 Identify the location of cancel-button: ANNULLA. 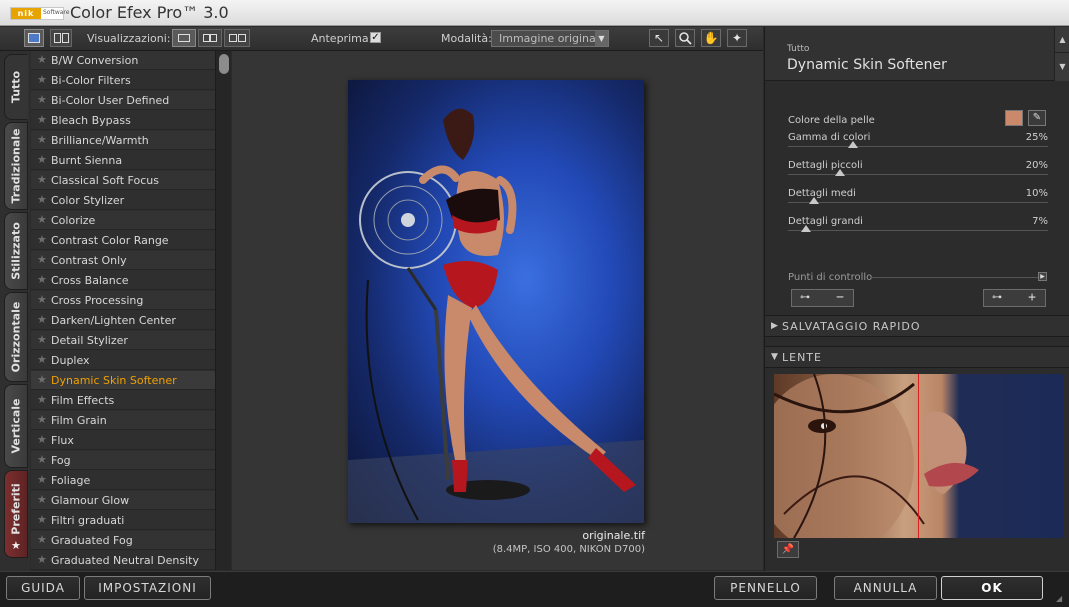
(885, 588).